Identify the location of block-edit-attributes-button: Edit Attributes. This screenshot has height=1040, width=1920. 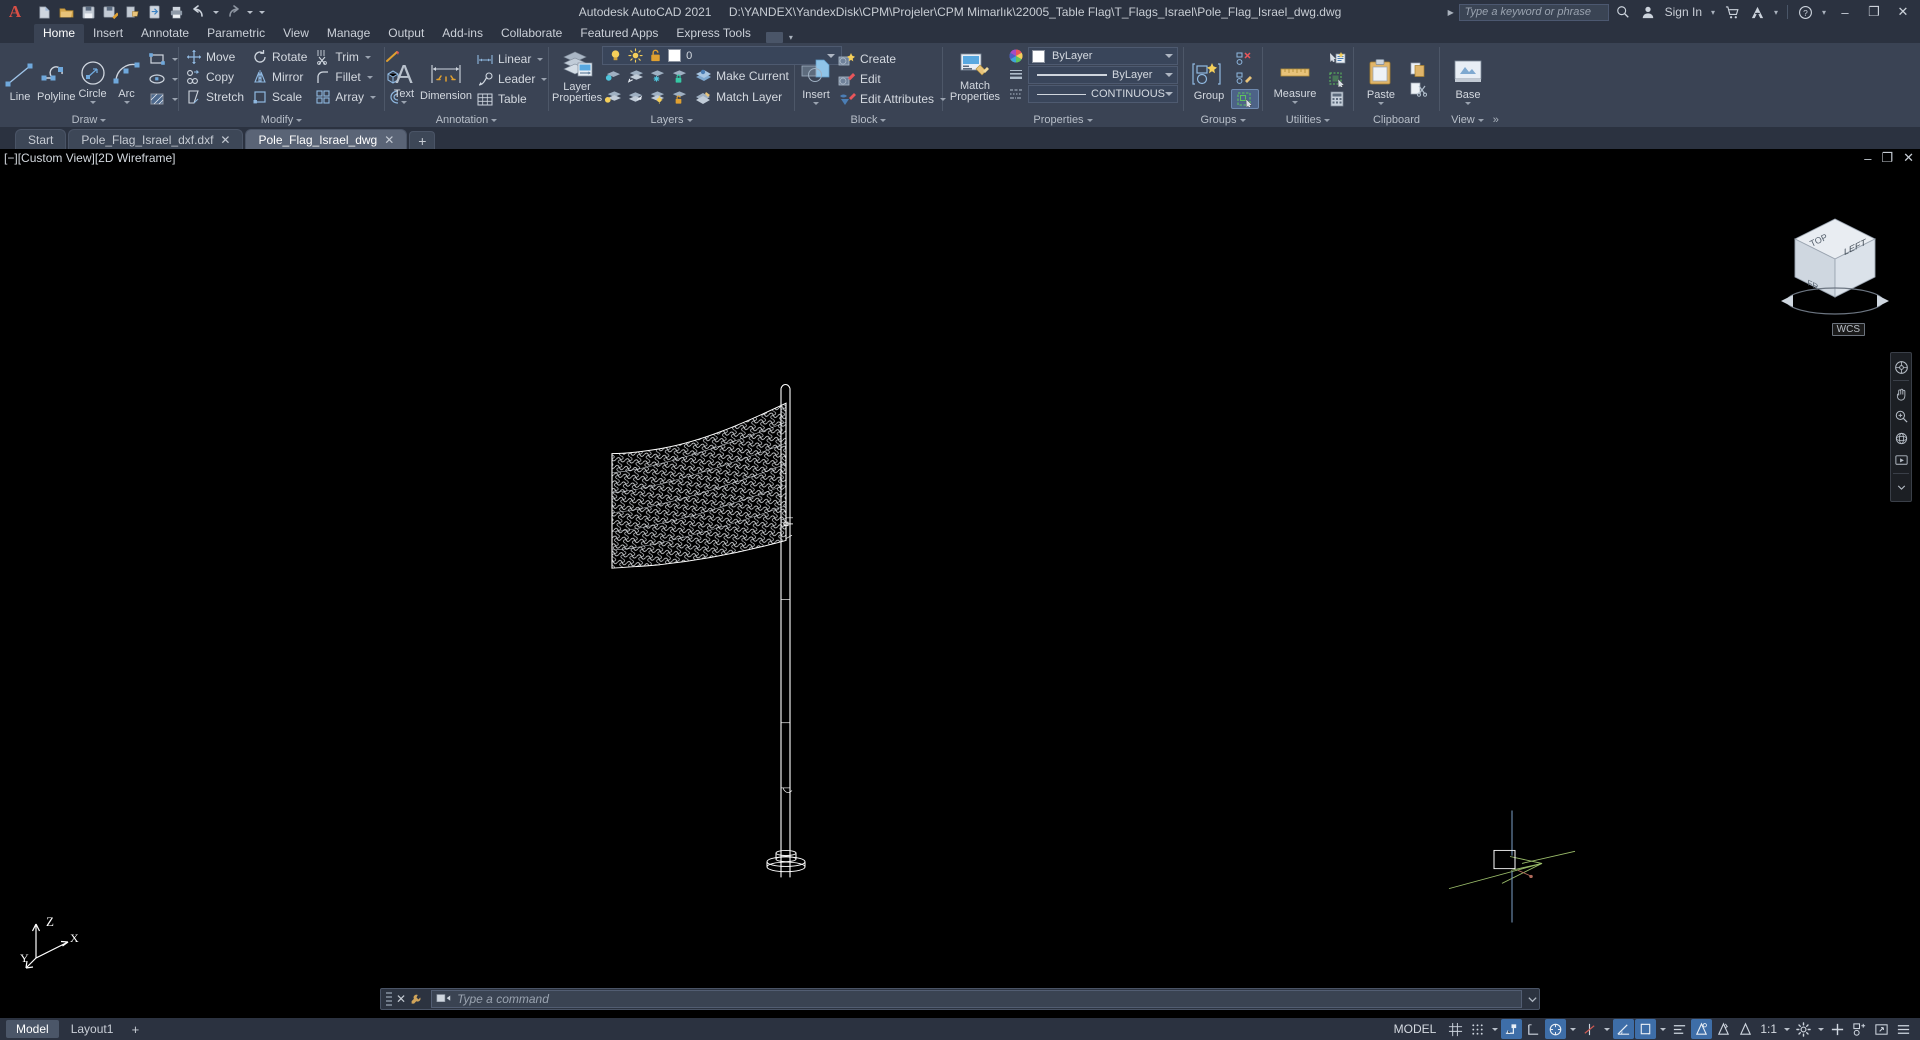
(892, 99).